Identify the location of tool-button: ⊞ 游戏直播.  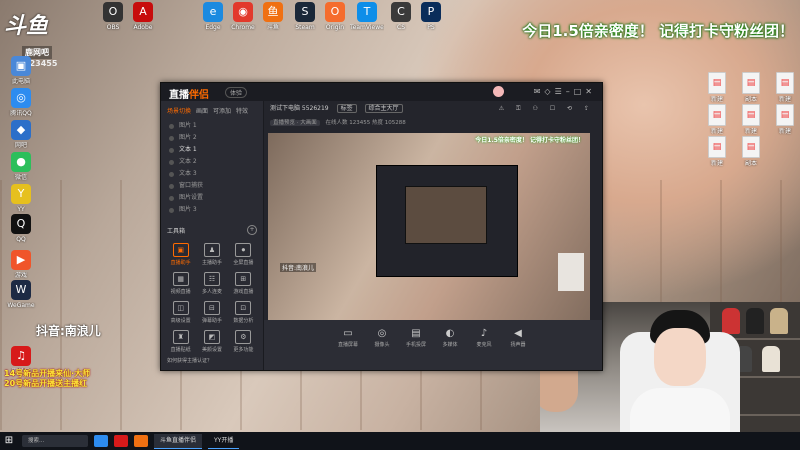
(243, 283).